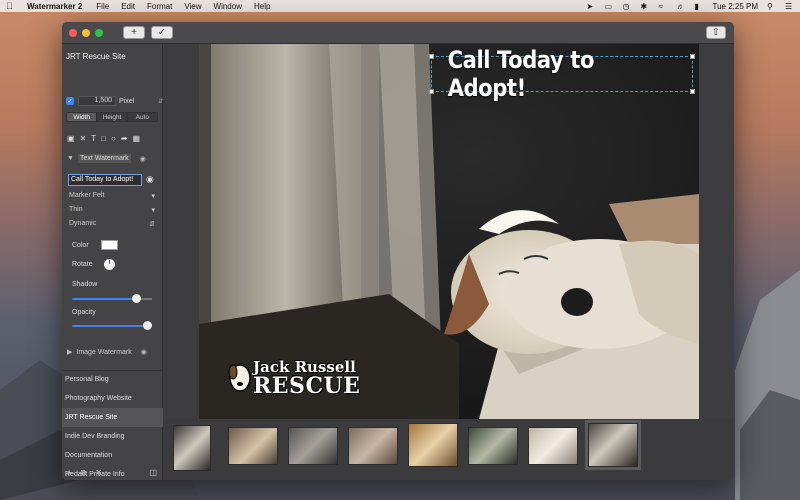  I want to click on thumbnail-strip, so click(448, 449).